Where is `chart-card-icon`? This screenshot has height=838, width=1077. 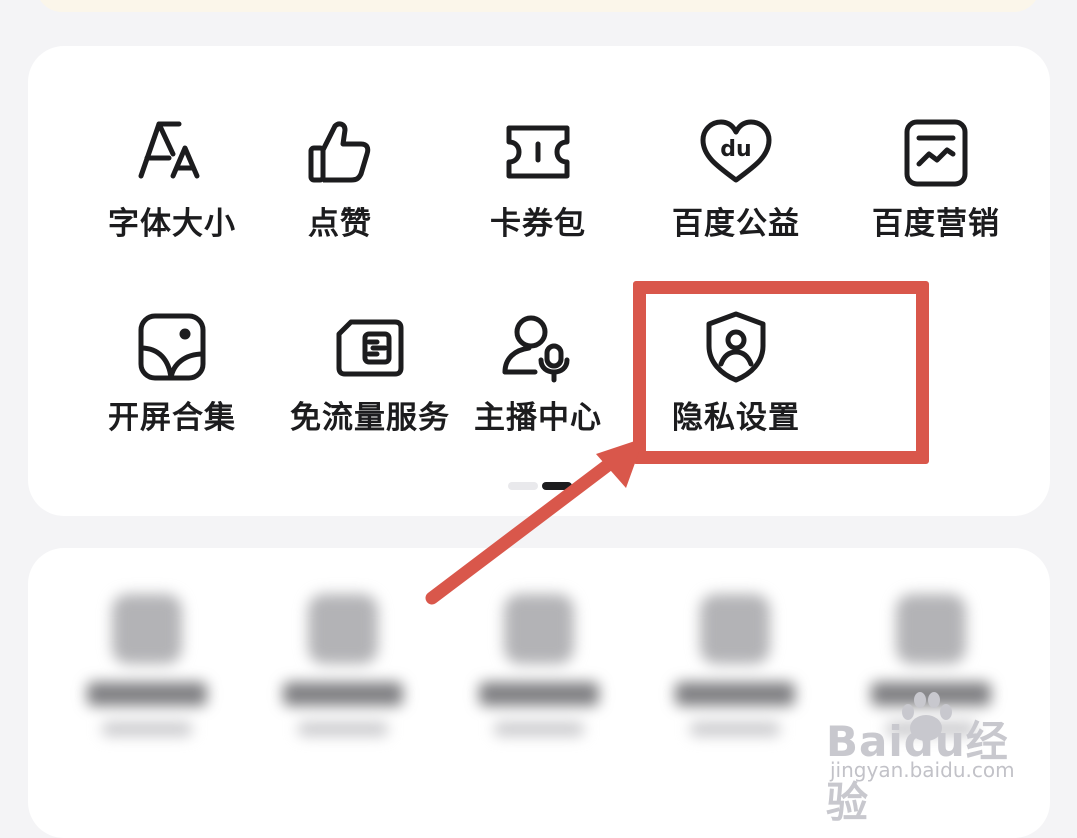
chart-card-icon is located at coordinates (936, 153).